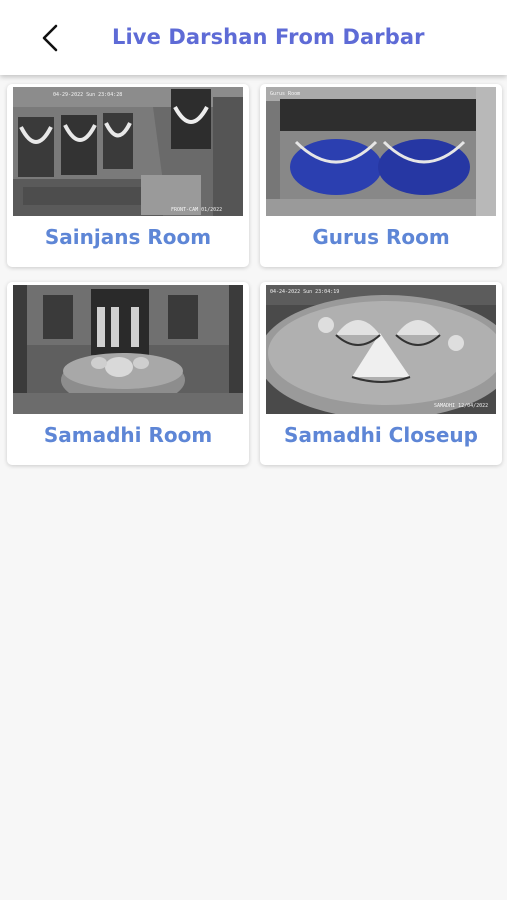  I want to click on camera-overlay-text: FRONT-CAM 01/2022, so click(197, 210).